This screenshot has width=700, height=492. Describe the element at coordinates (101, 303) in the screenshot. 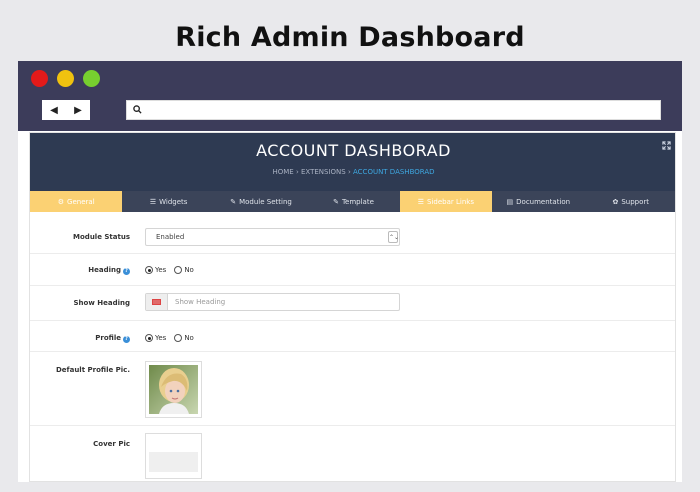

I see `show-heading-label: Show Heading` at that location.